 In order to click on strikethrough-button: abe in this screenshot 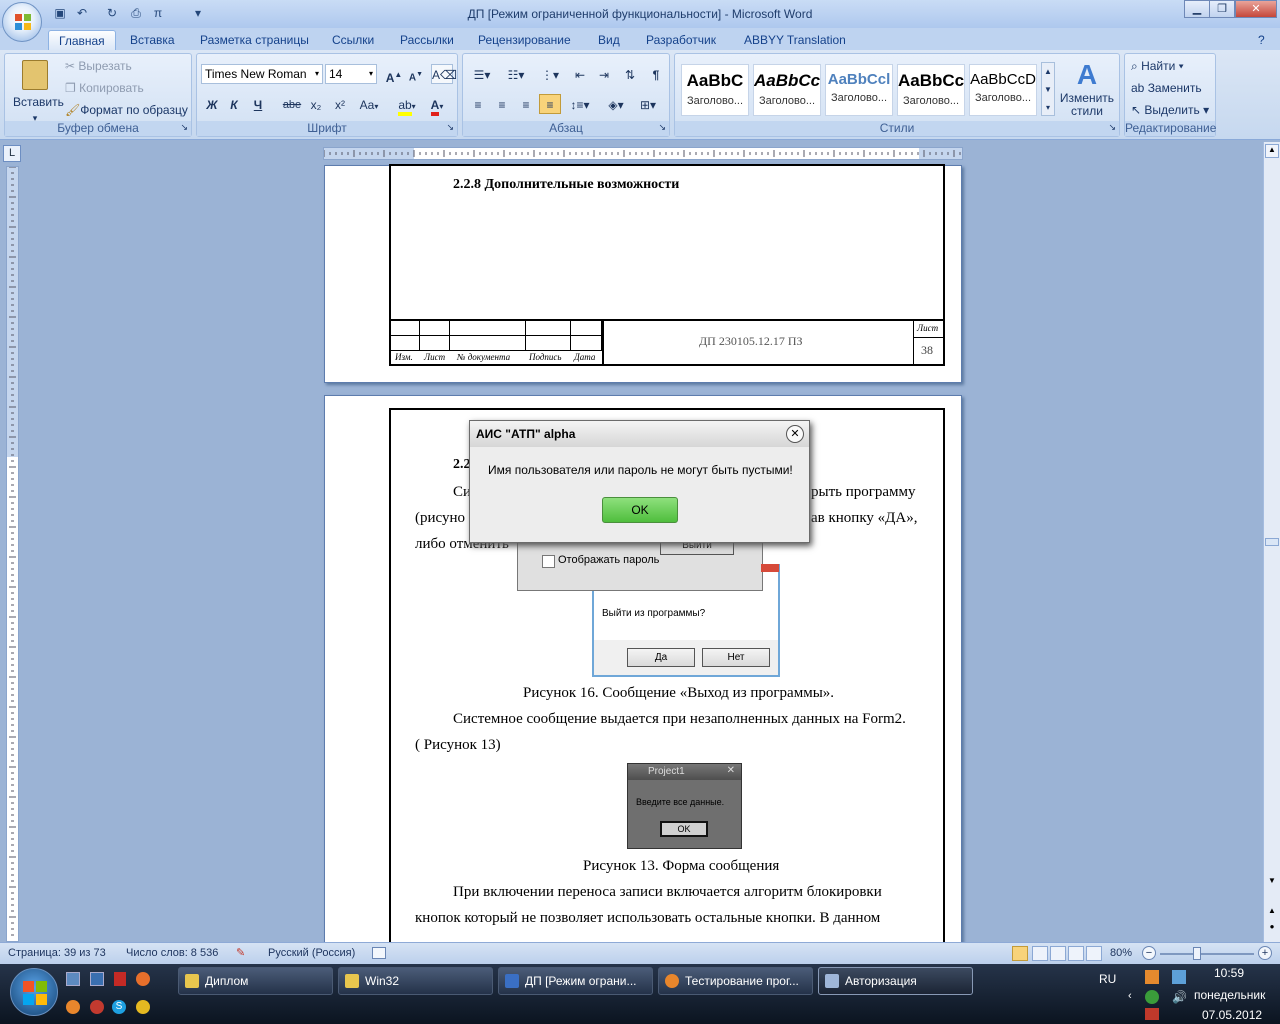, I will do `click(292, 104)`.